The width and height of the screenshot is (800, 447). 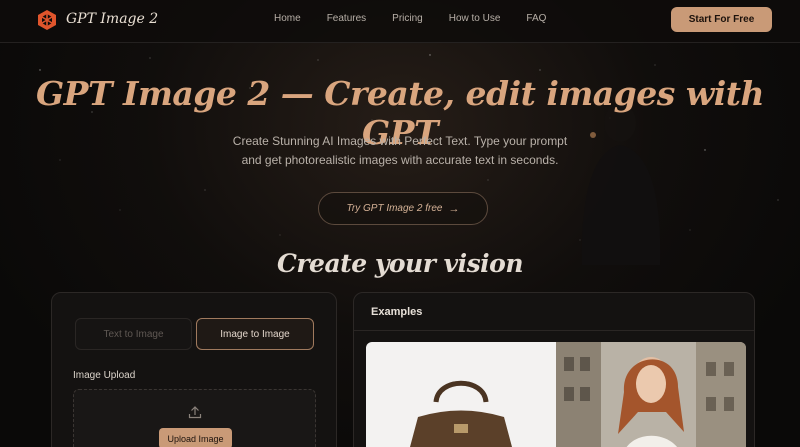 I want to click on upload-image-button: Upload Image, so click(x=195, y=437).